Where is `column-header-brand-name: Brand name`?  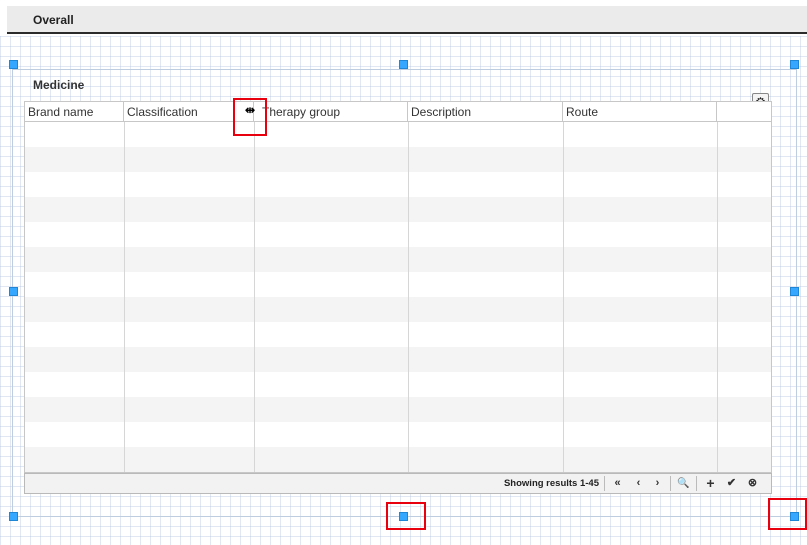
column-header-brand-name: Brand name is located at coordinates (74, 111).